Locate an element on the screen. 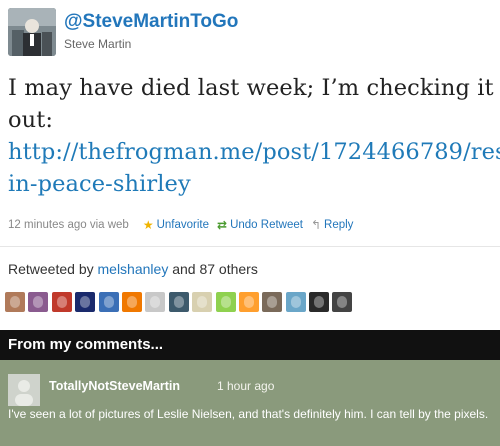 Image resolution: width=500 pixels, height=446 pixels. unfavorite-button: ★ Unfavorite is located at coordinates (176, 225).